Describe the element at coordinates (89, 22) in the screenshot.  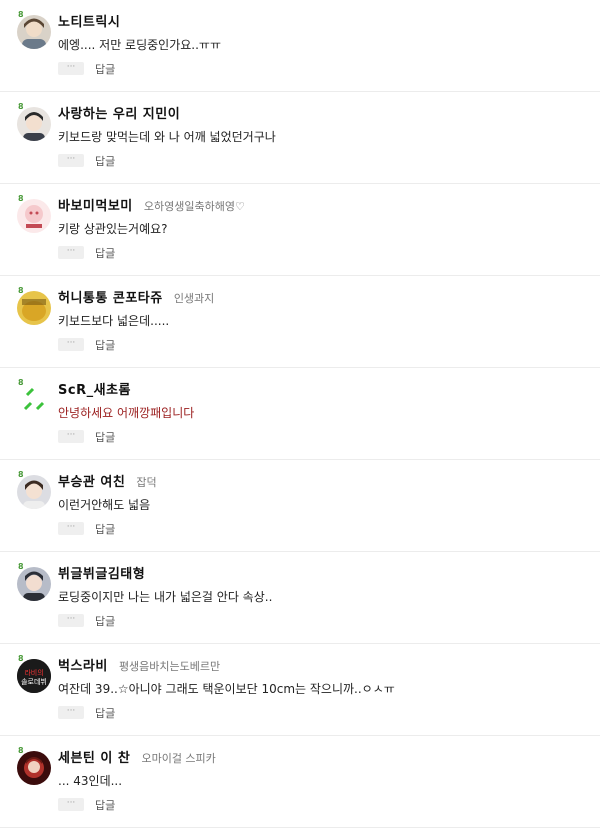
I see `nickname: 노티트릭시` at that location.